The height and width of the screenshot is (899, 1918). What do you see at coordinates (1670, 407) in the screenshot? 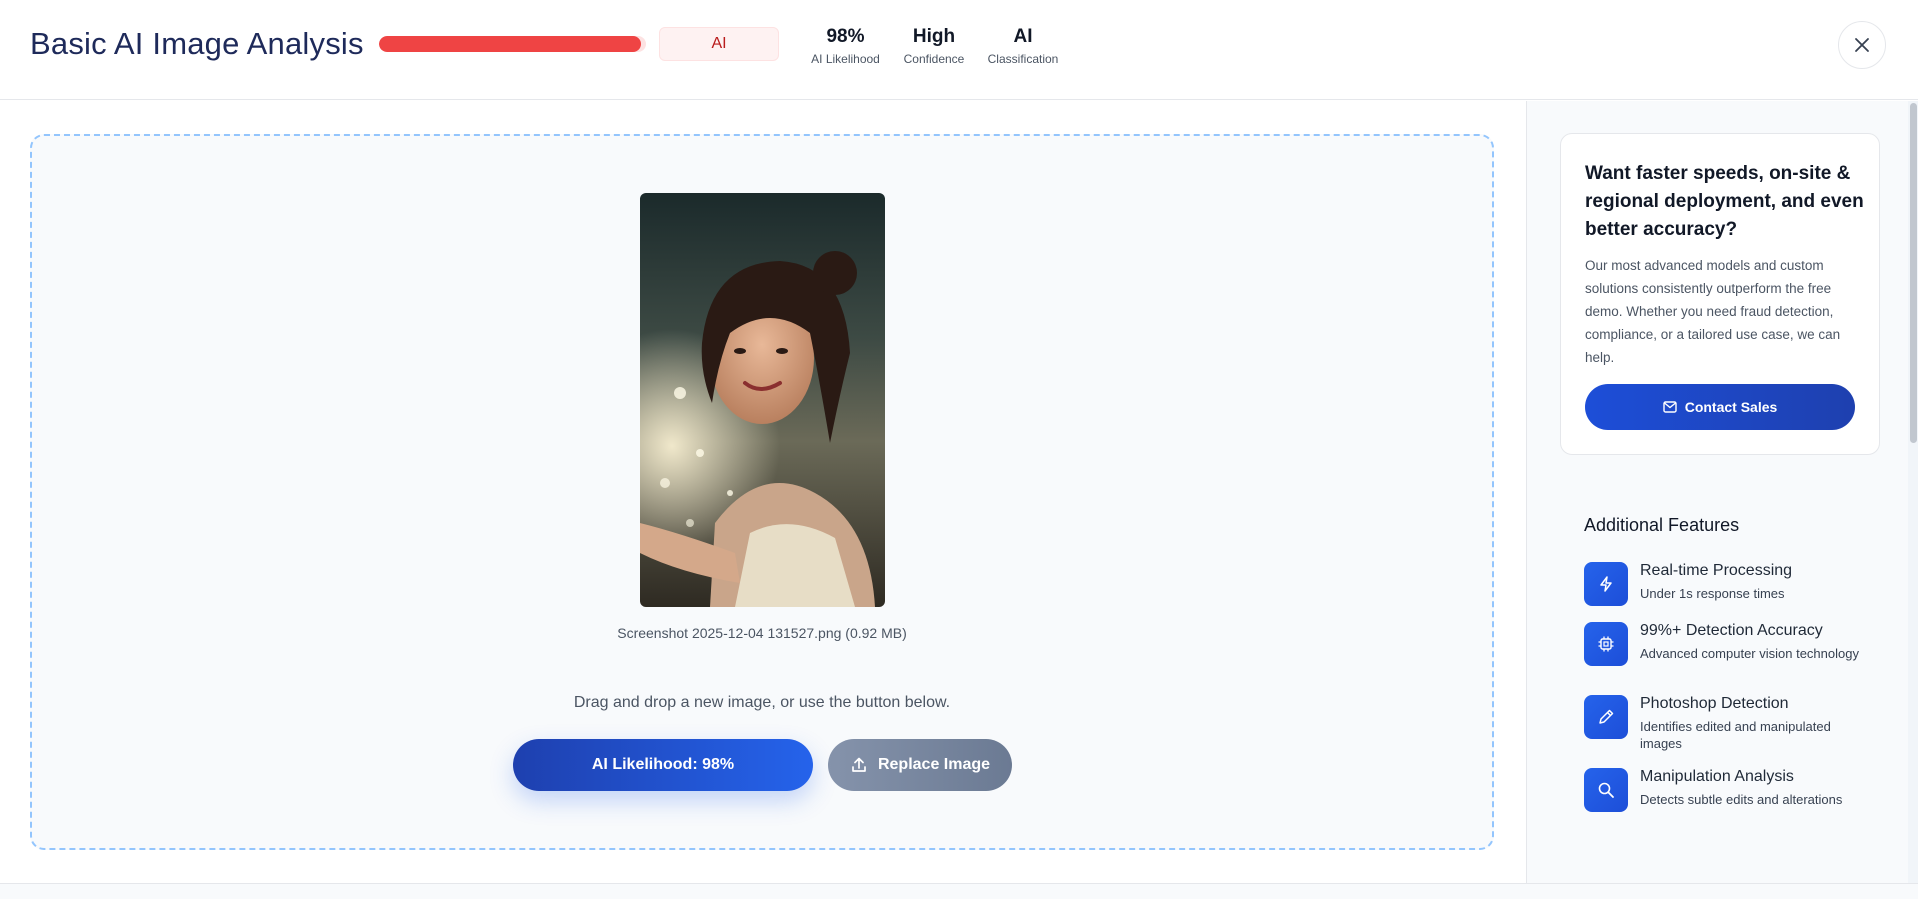
I see `mail-icon` at bounding box center [1670, 407].